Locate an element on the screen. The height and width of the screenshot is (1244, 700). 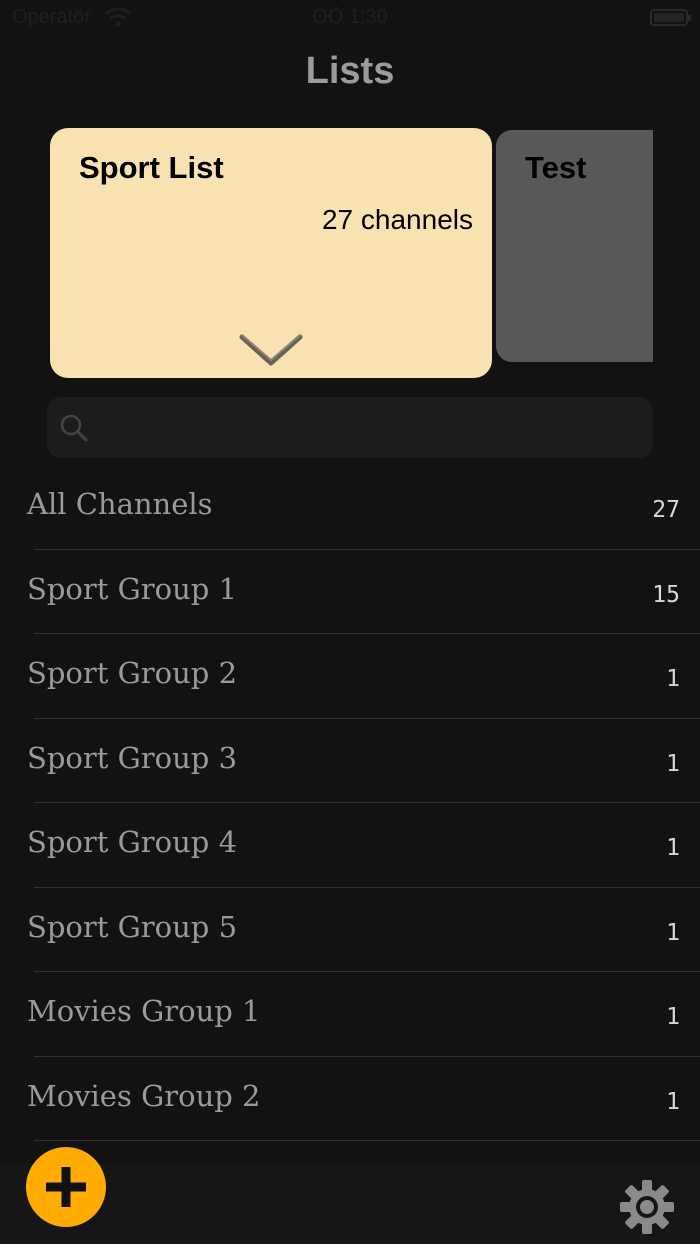
list-card-sport: Sport List 27 channels is located at coordinates (271, 253).